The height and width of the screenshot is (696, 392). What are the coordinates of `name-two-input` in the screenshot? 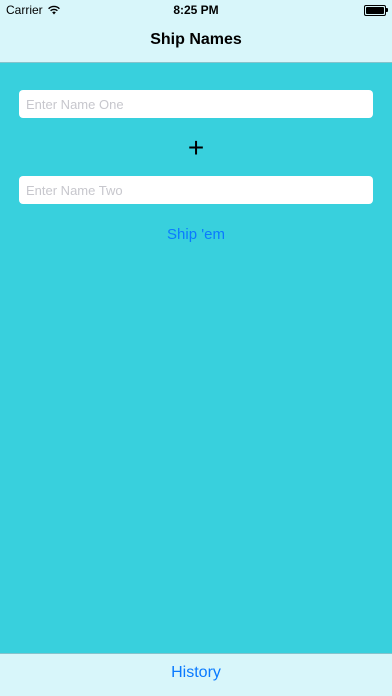 It's located at (196, 190).